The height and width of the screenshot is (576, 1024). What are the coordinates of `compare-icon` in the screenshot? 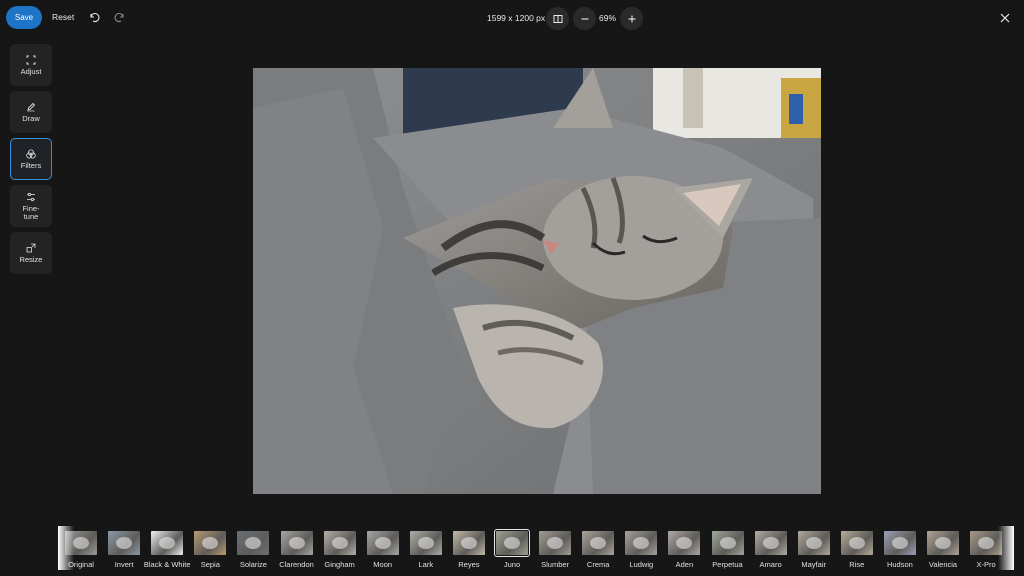 It's located at (557, 18).